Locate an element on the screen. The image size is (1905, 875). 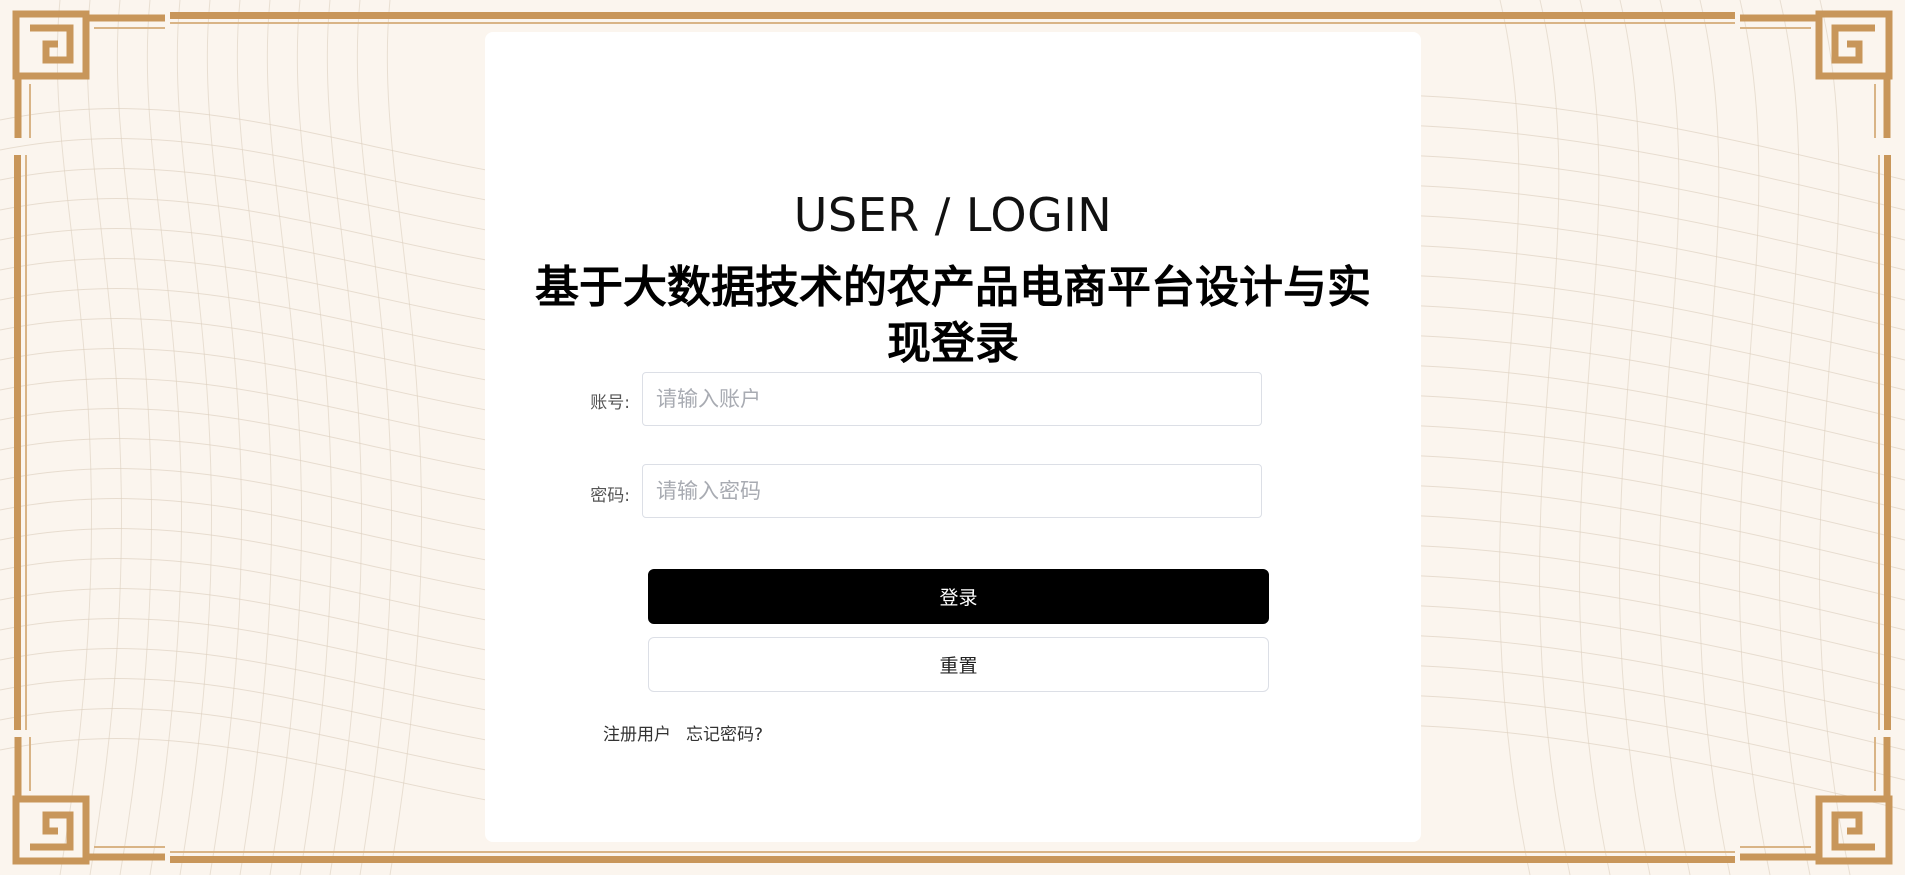
frame-bottom-rail is located at coordinates (952, 859).